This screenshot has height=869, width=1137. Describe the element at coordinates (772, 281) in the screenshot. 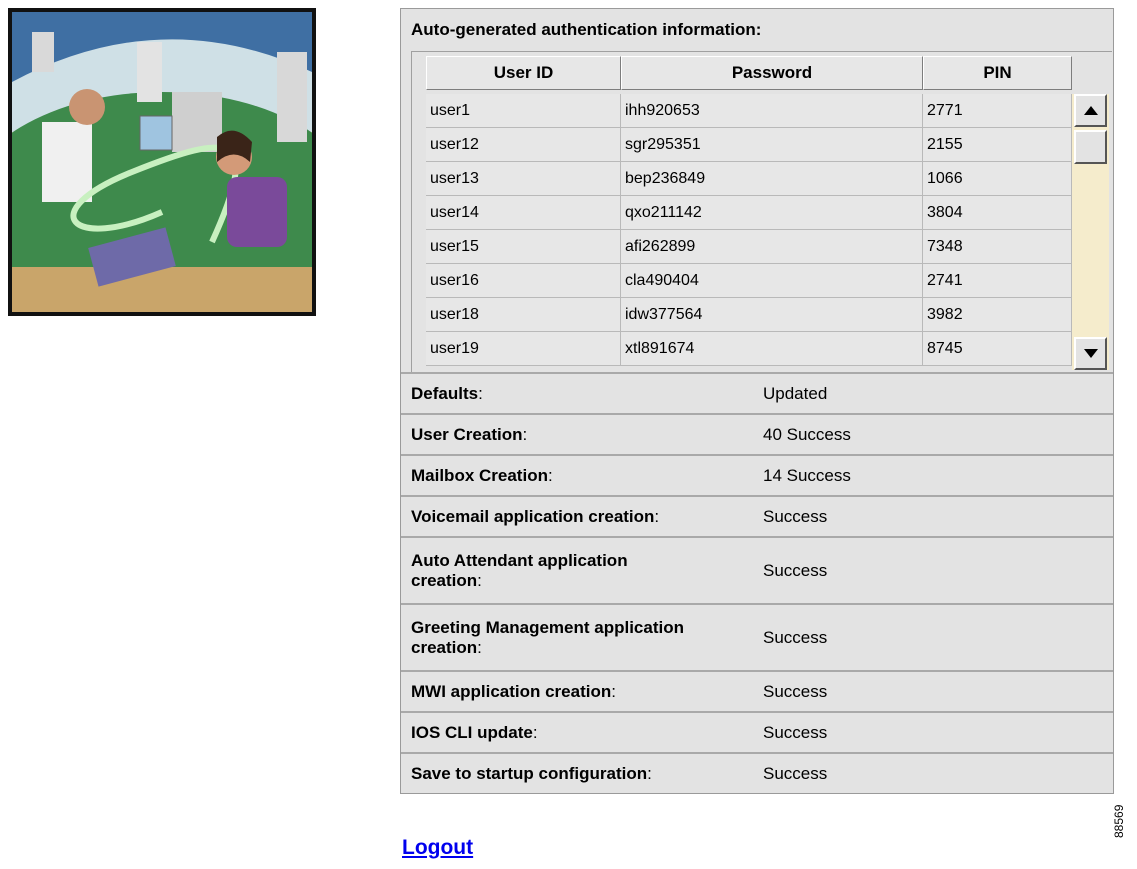

I see `password-cell: cla490404` at that location.